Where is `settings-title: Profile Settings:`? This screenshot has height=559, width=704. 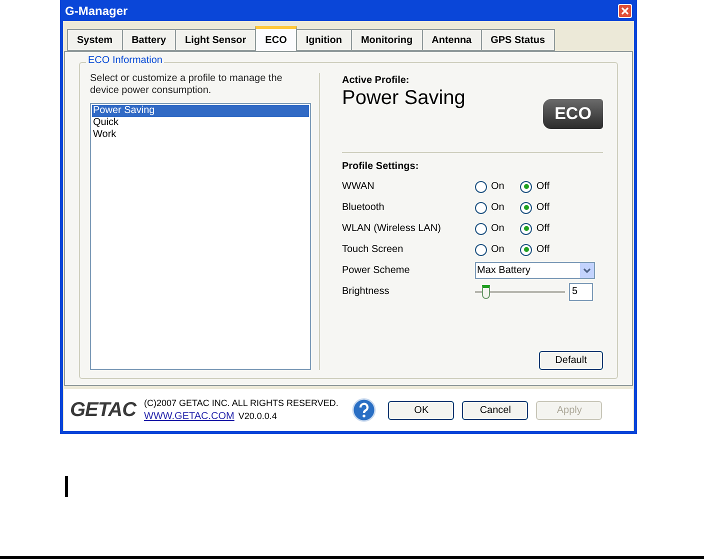 settings-title: Profile Settings: is located at coordinates (381, 167).